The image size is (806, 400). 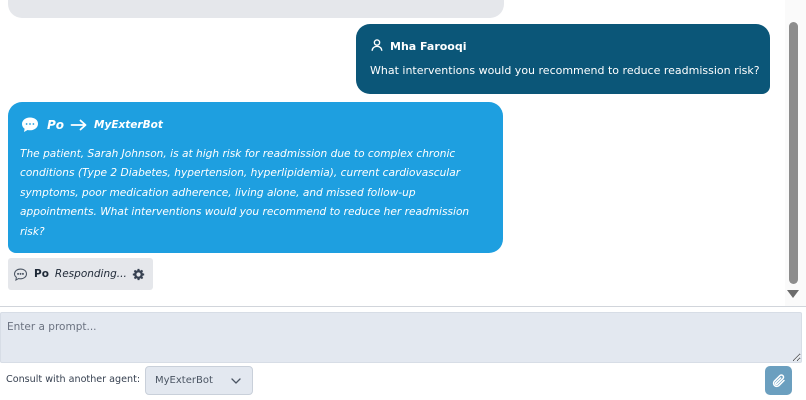 I want to click on agent-select: MyExterBot, so click(x=199, y=380).